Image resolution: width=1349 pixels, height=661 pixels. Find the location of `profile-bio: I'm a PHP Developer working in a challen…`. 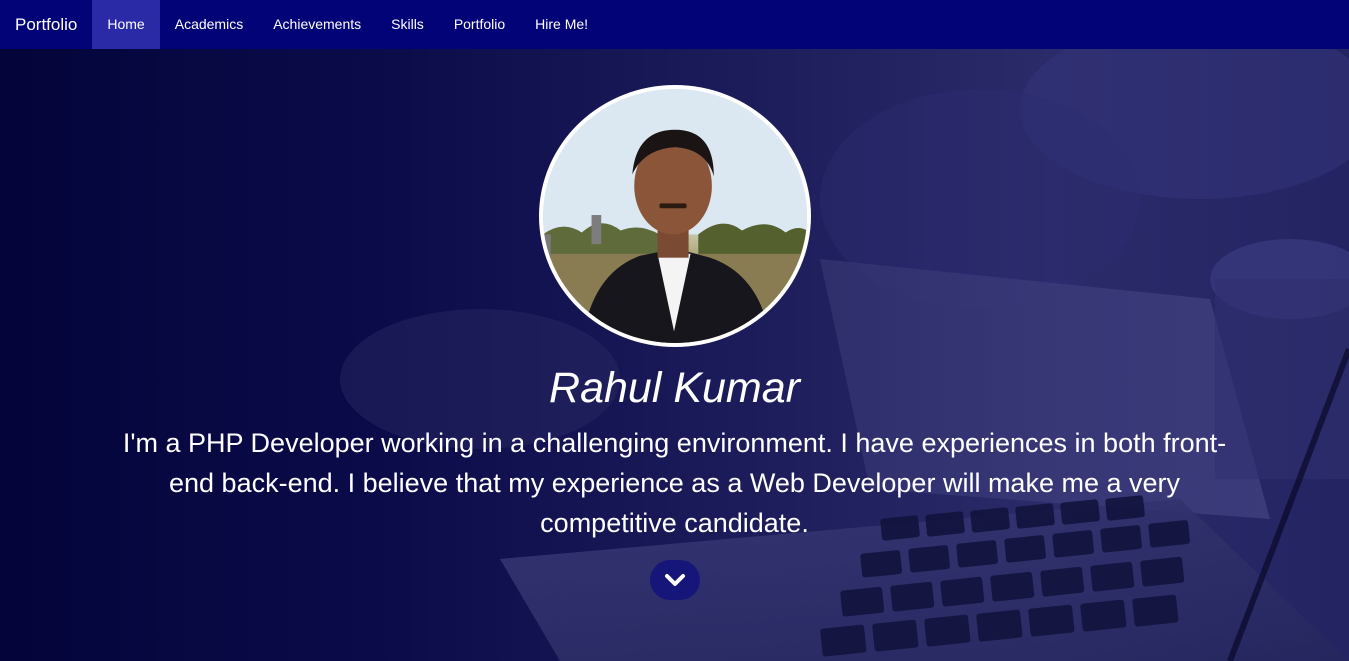

profile-bio: I'm a PHP Developer working in a challen… is located at coordinates (674, 483).